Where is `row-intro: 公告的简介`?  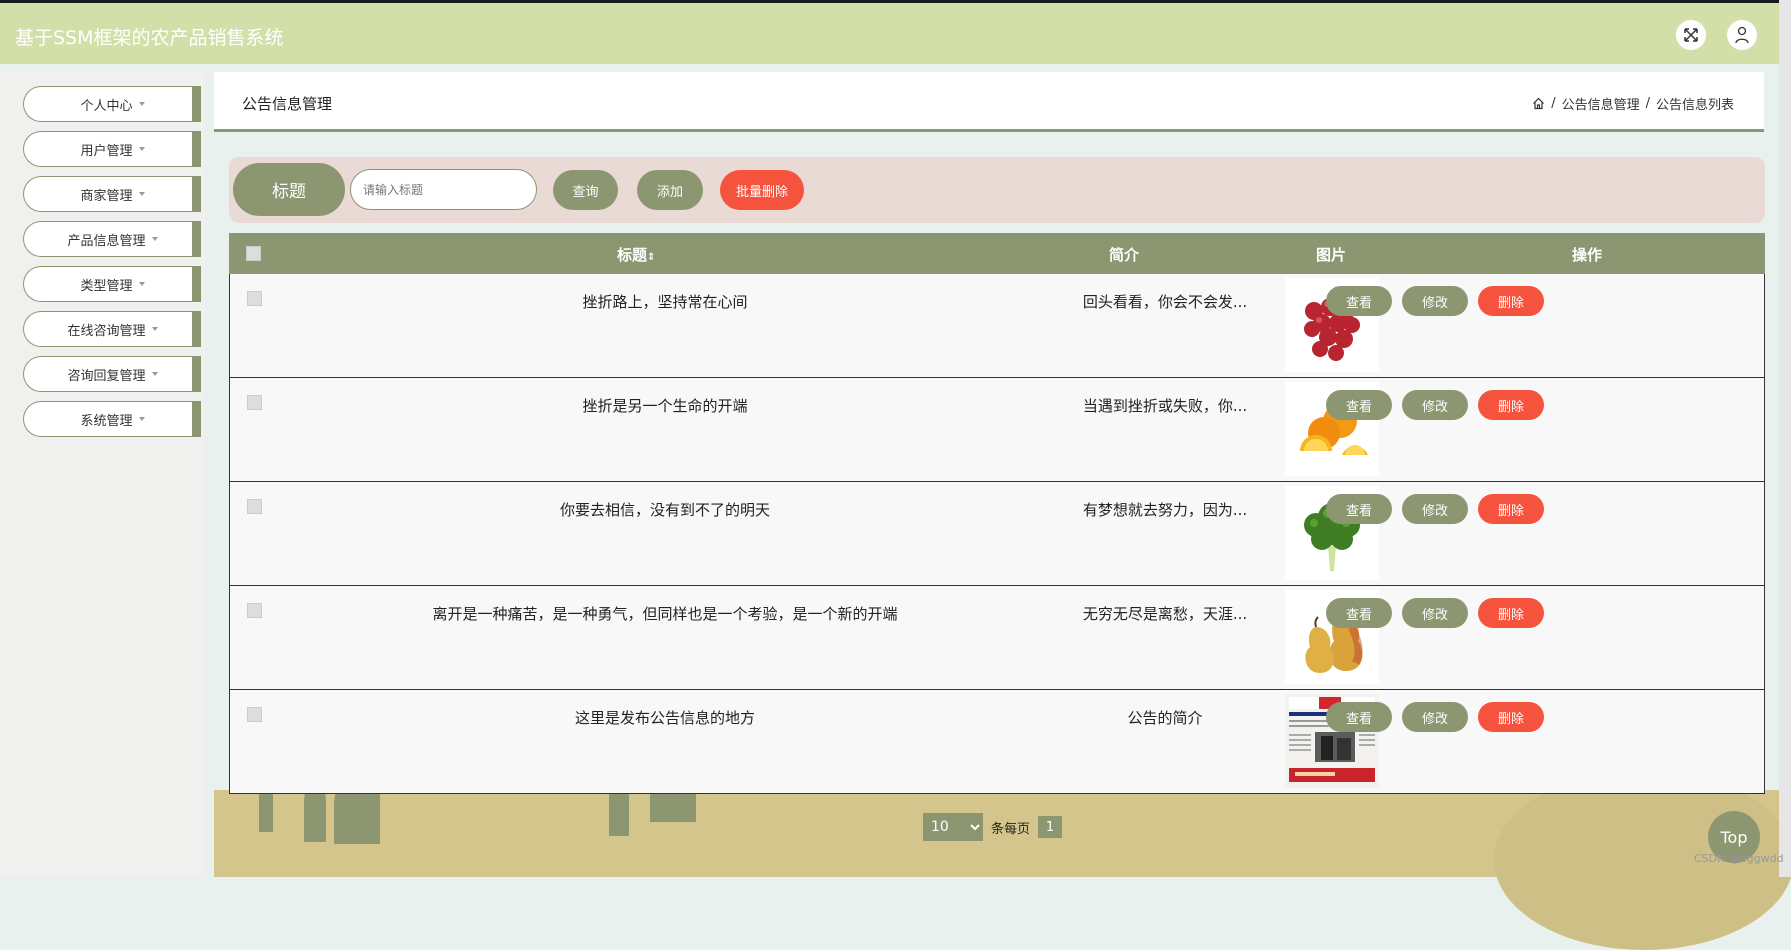
row-intro: 公告的简介 is located at coordinates (1165, 718).